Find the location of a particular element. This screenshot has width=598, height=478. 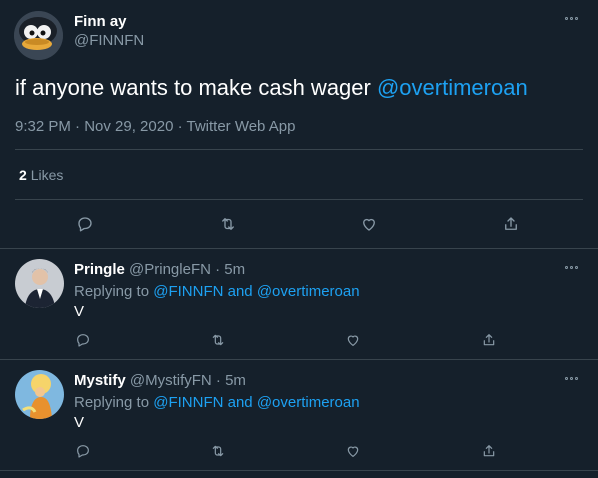

author-name: Mystify is located at coordinates (100, 380).